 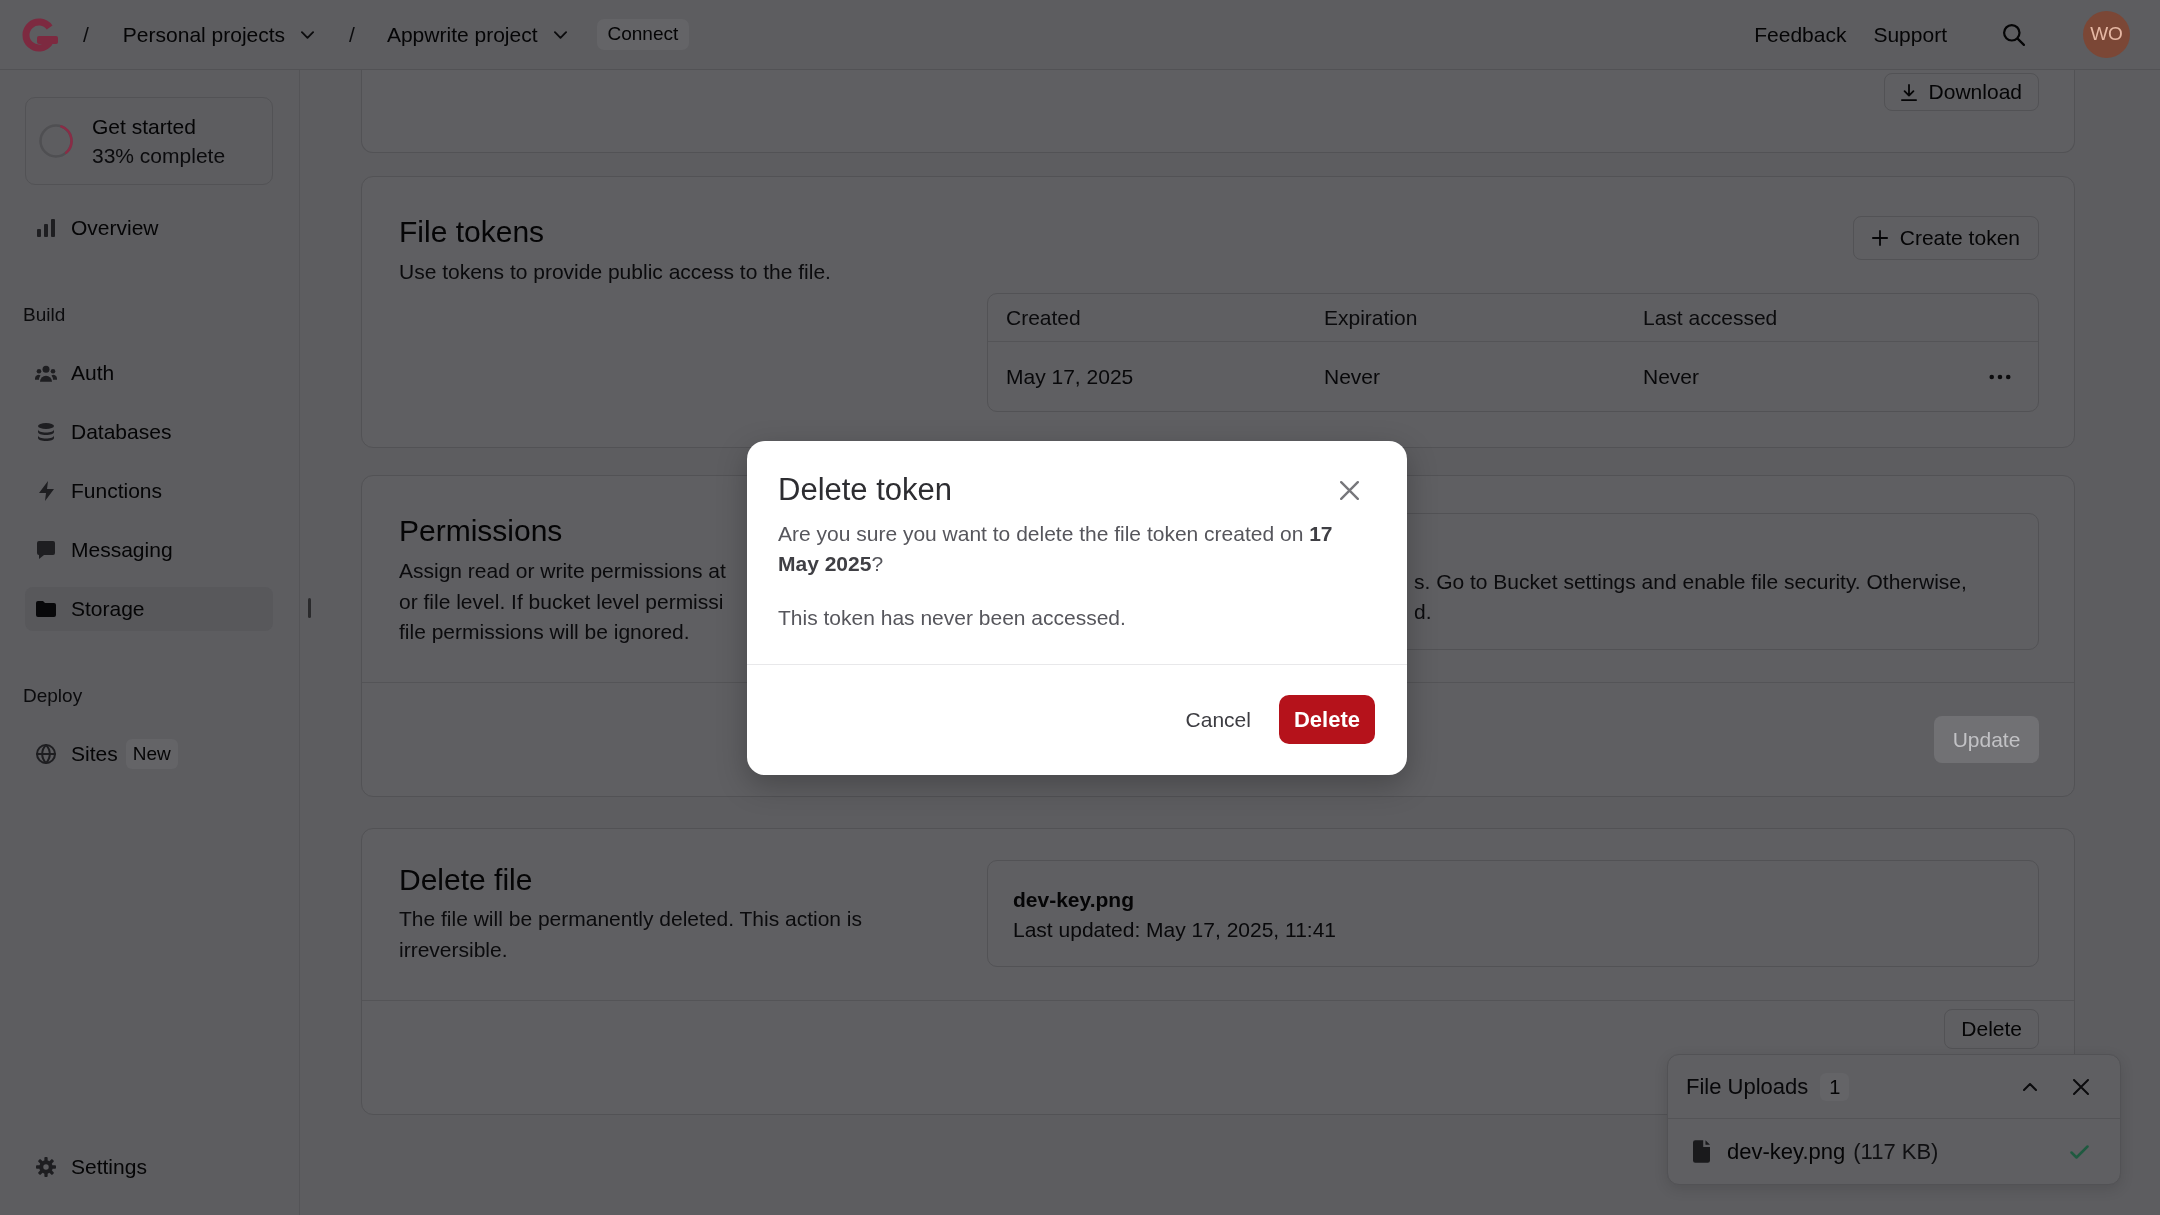 I want to click on section-description: Assign read or write permissions at or file level. If bucket level permissi file permissions will be ignored., so click(x=562, y=601).